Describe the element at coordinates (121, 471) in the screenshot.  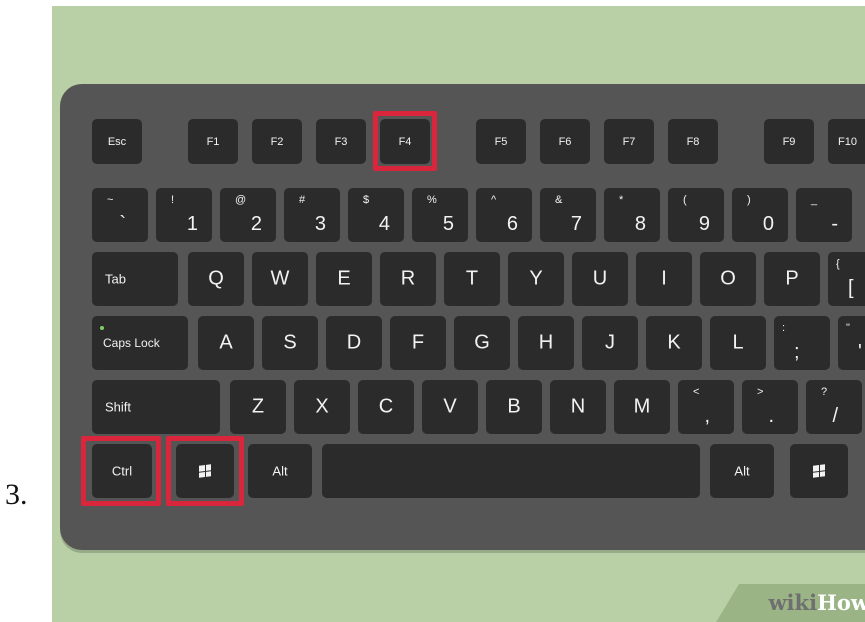
I see `ctrl-key-highlight` at that location.